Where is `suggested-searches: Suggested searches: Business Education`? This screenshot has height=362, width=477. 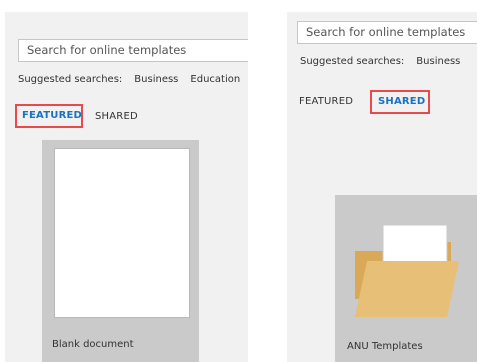 suggested-searches: Suggested searches: Business Education is located at coordinates (133, 79).